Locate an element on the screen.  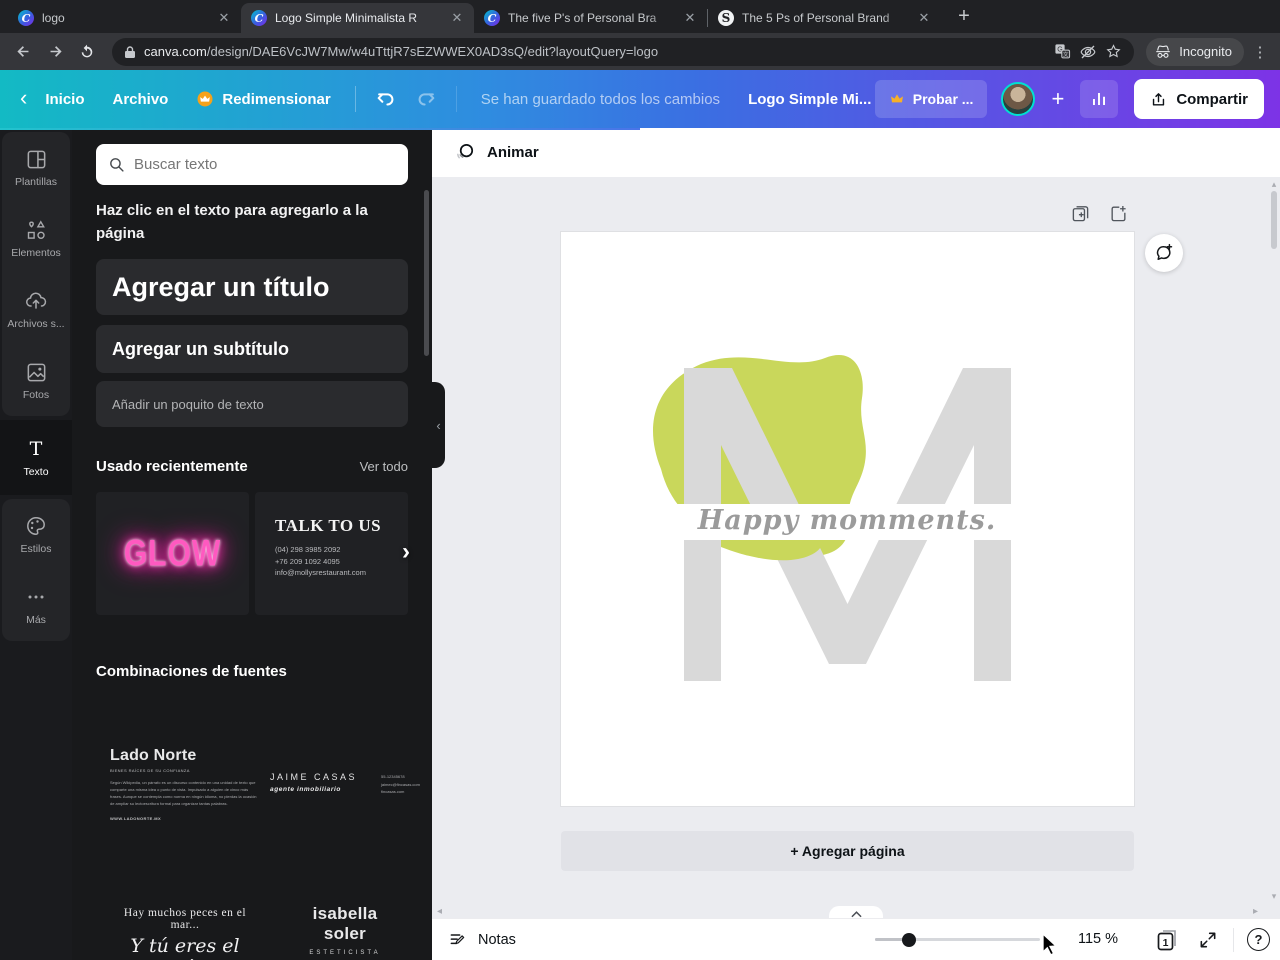
sidebar-item-texto: T Texto is located at coordinates (36, 457).